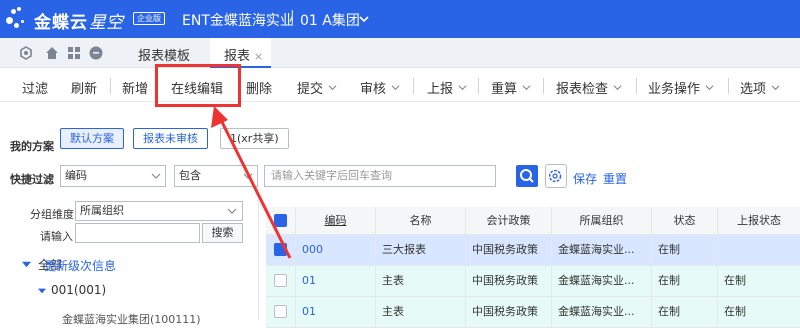  I want to click on annotation-arrow-icon, so click(251, 182).